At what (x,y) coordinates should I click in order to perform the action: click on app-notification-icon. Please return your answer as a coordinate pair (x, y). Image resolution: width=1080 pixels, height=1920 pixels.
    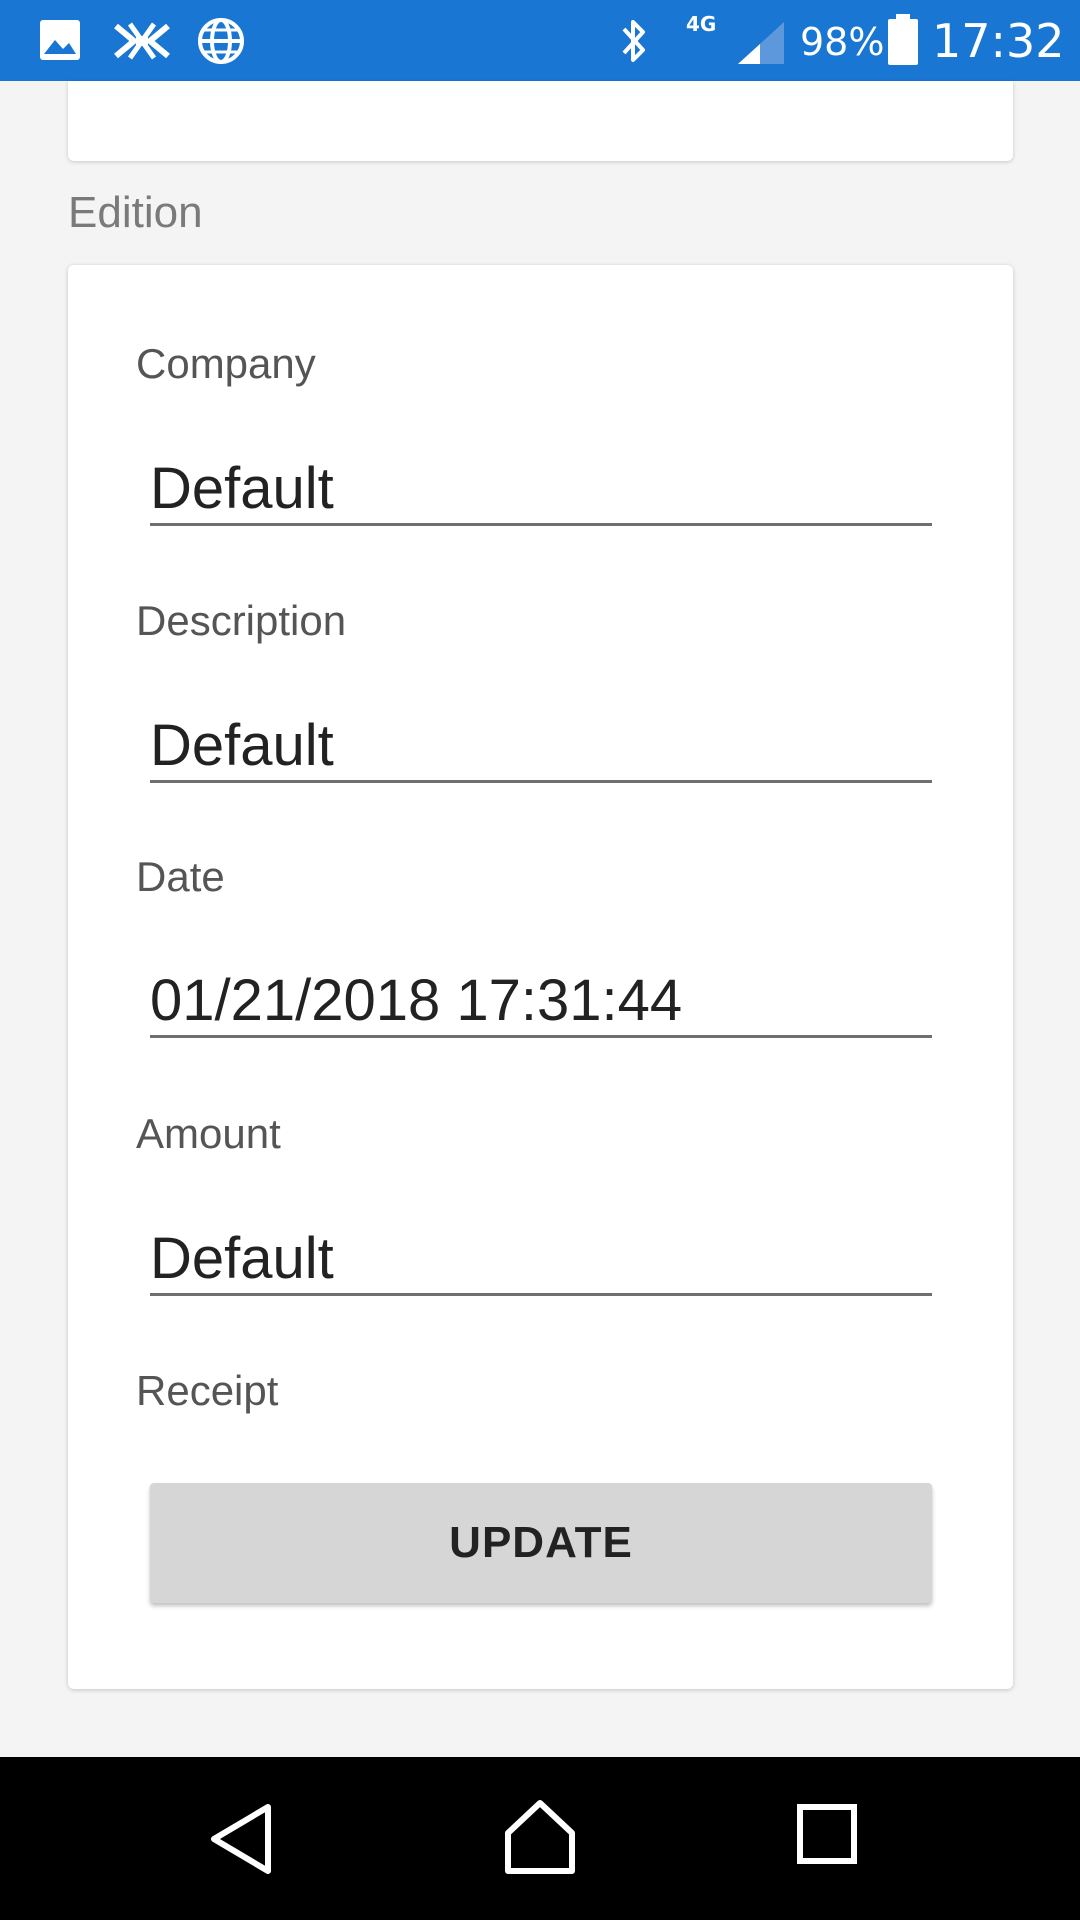
    Looking at the image, I should click on (142, 43).